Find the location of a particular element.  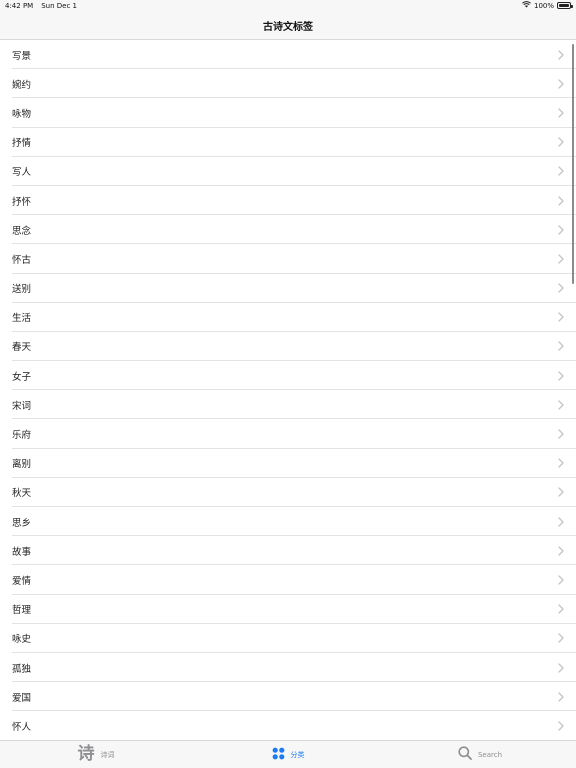

list-item-label: 生活 is located at coordinates (22, 319).